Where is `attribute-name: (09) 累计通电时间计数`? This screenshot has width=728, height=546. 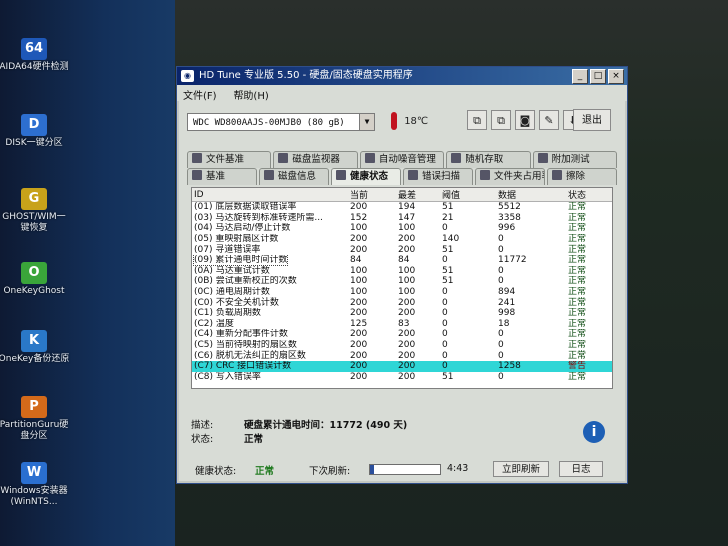 attribute-name: (09) 累计通电时间计数 is located at coordinates (270, 260).